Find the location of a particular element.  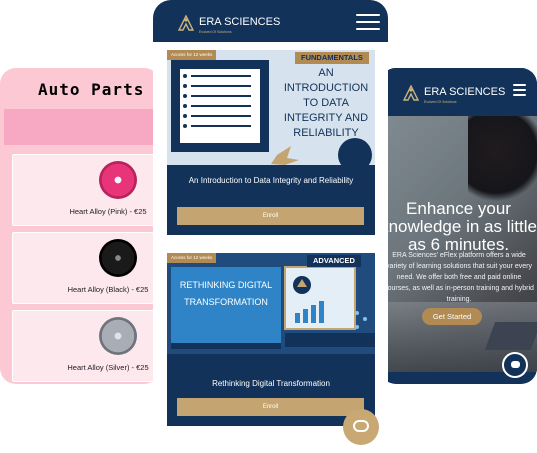

product-card-black: Heart Alloy (Black) - €25 is located at coordinates (86, 268).